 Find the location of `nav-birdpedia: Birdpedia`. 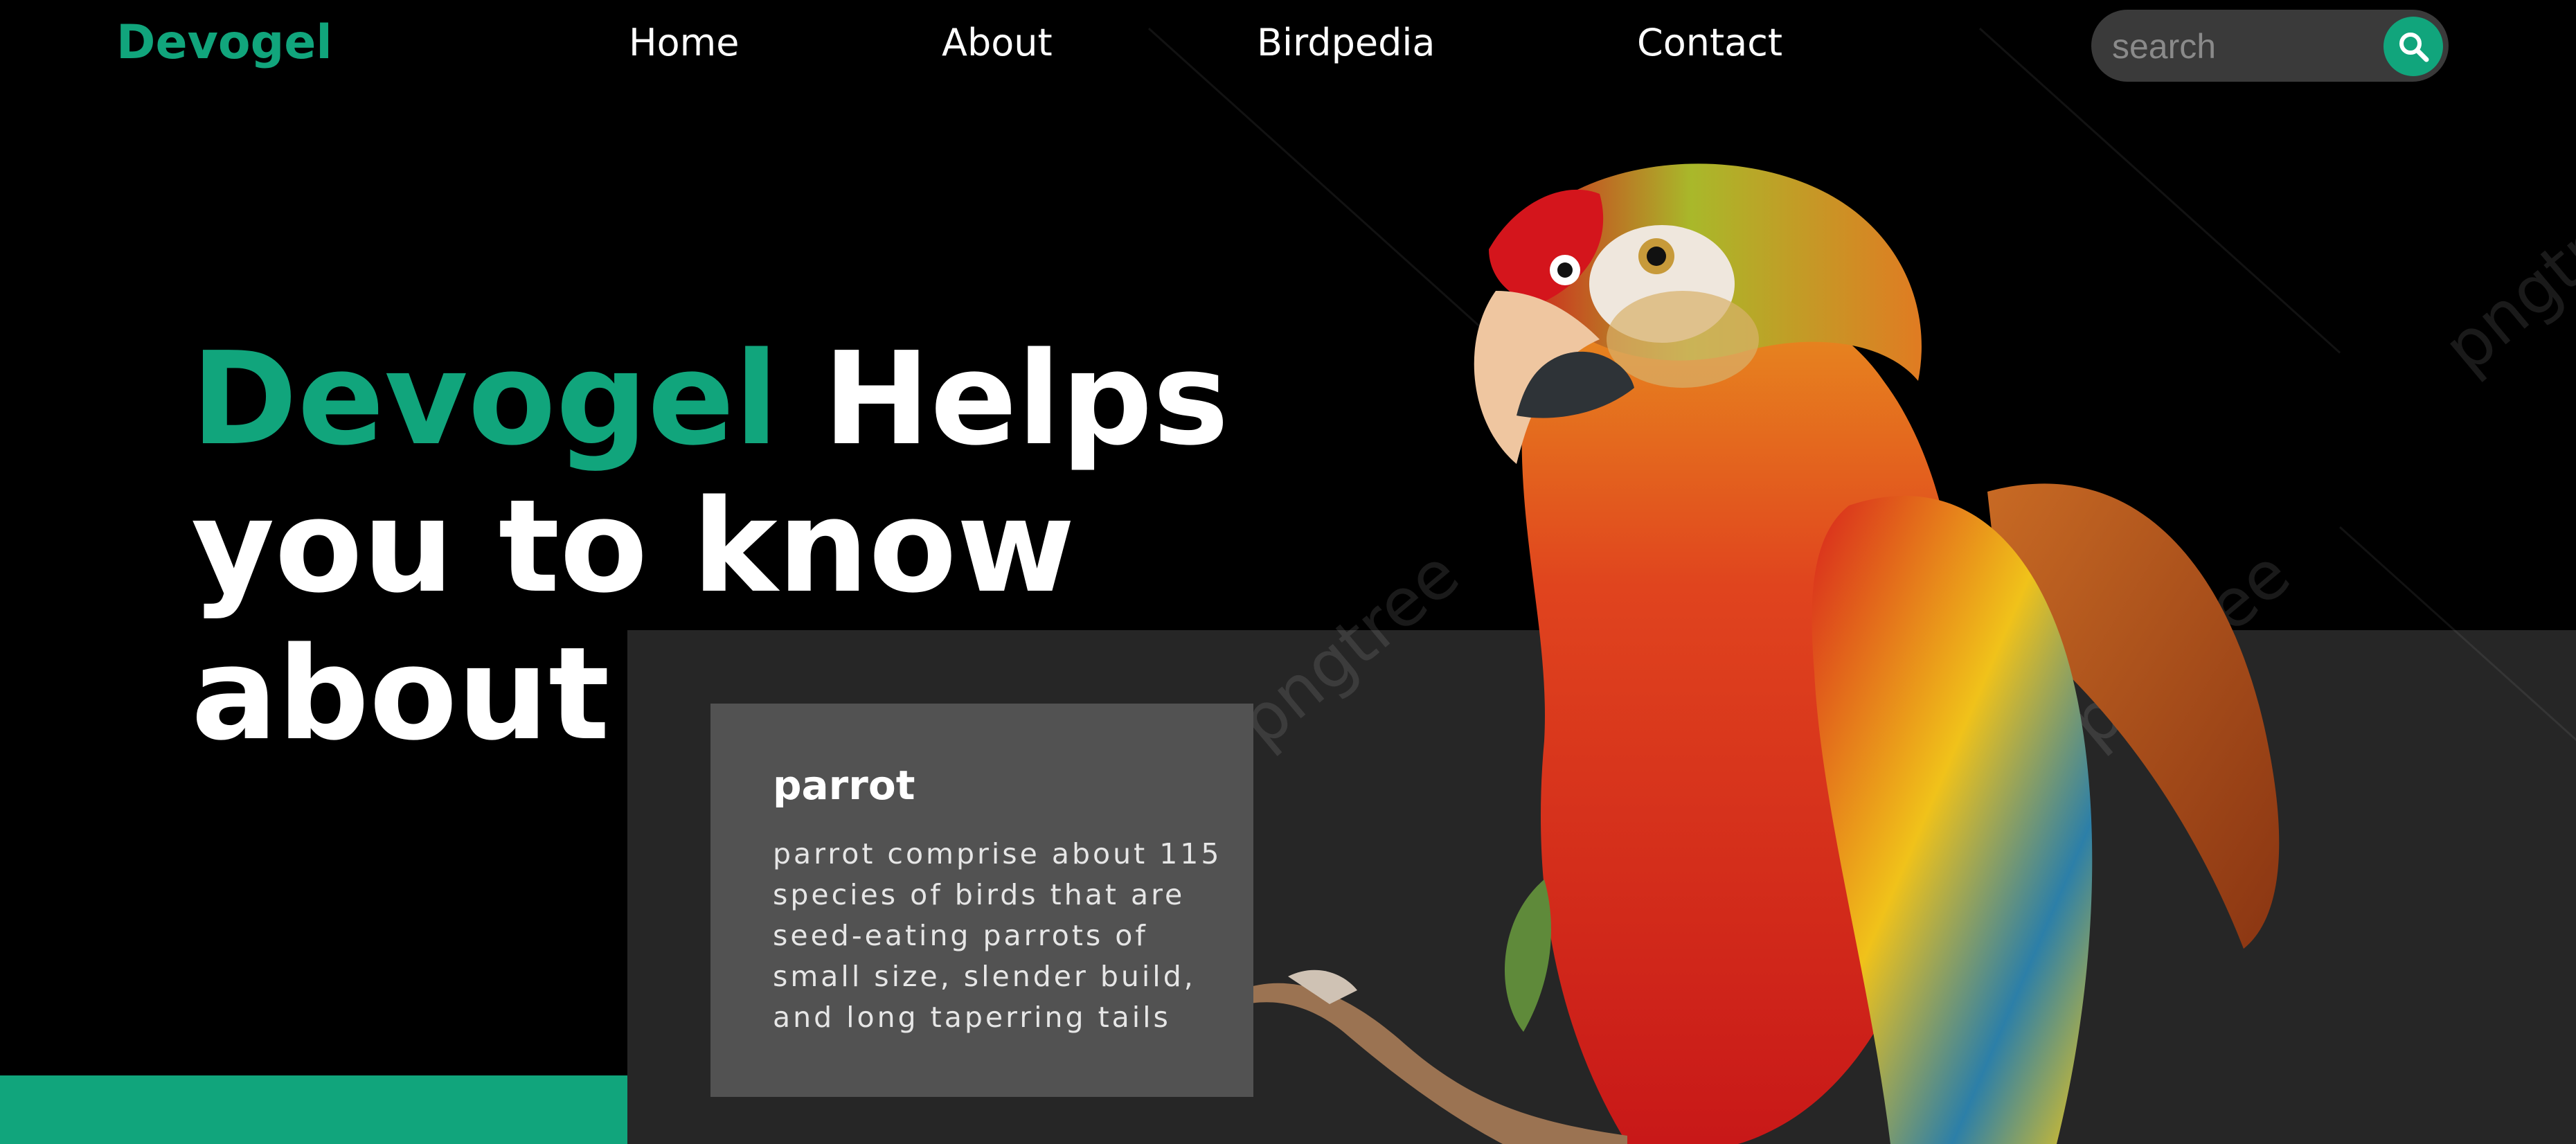

nav-birdpedia: Birdpedia is located at coordinates (1346, 42).